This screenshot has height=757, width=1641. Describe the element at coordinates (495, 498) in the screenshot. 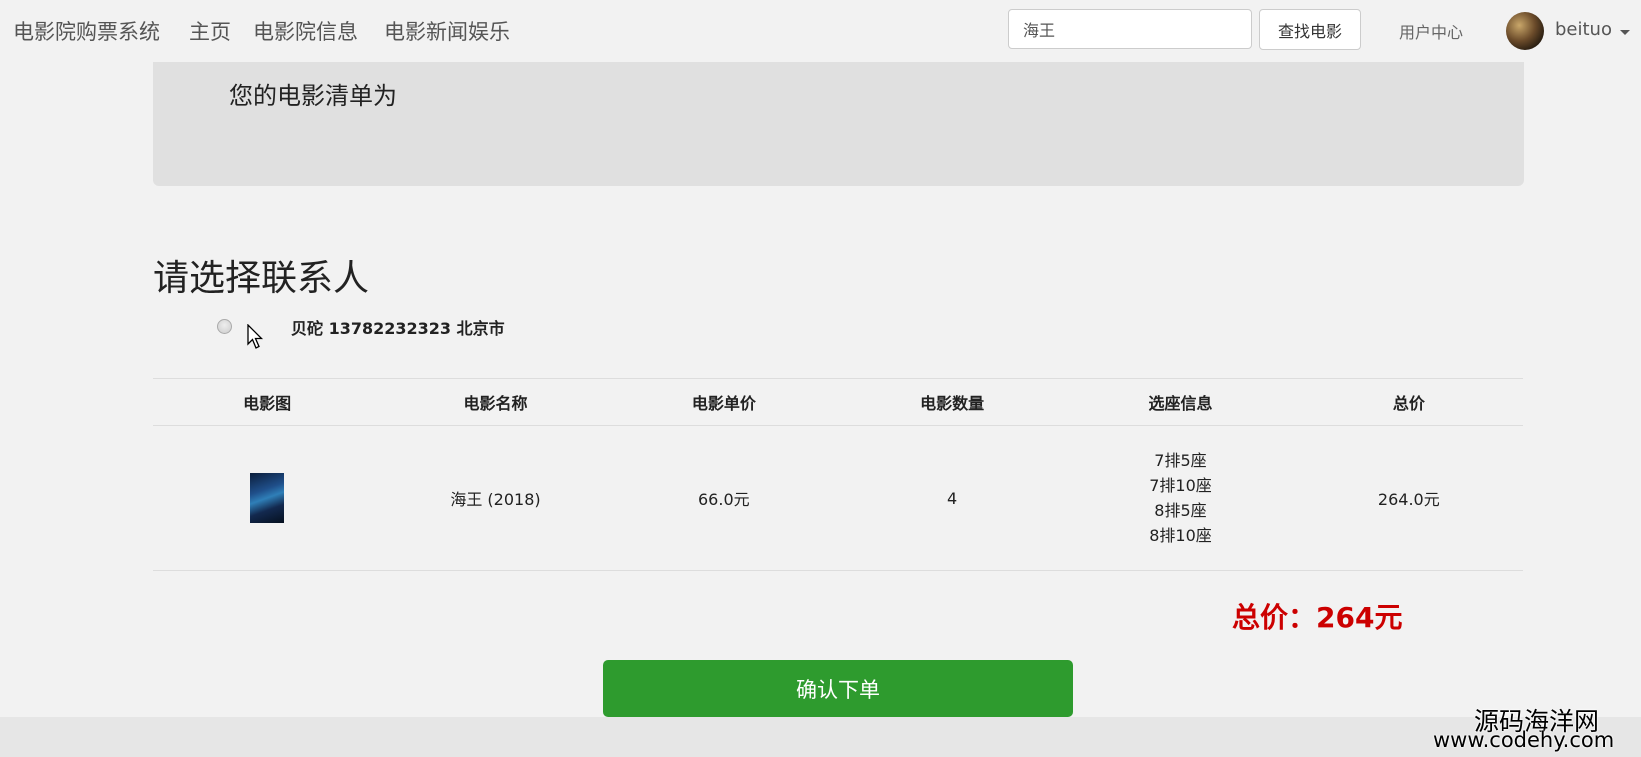

I see `movie-name: 海王 (2018)` at that location.